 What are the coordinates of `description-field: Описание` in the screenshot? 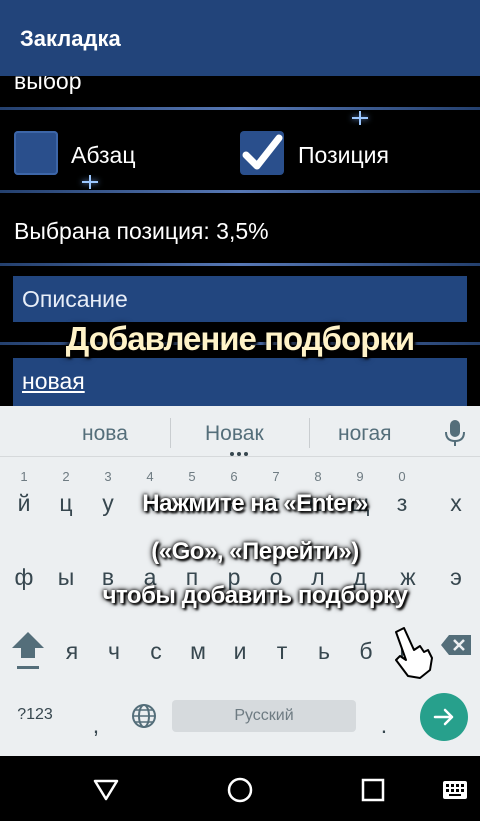 It's located at (240, 299).